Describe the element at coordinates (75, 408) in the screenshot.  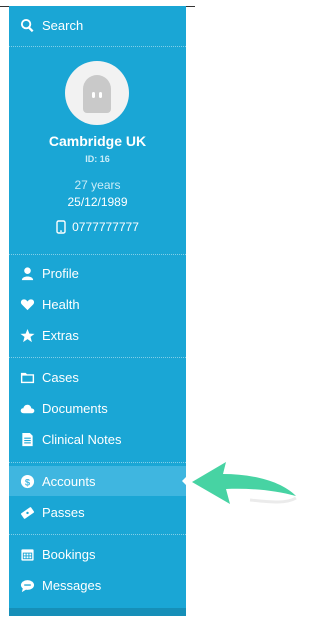
I see `sidebar-item-label: Documents` at that location.